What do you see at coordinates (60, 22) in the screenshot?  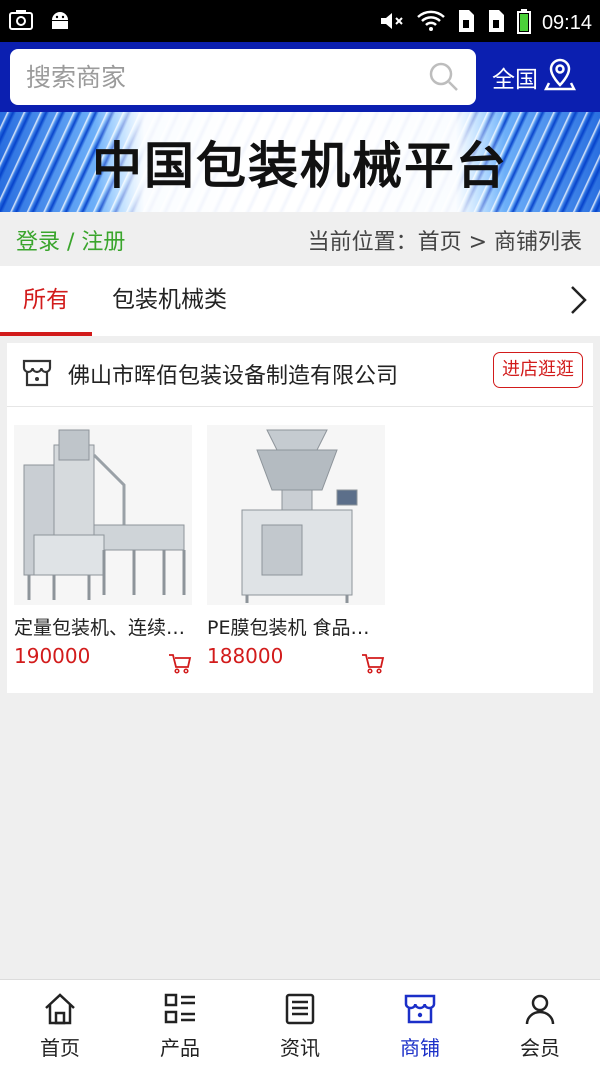 I see `android-icon` at bounding box center [60, 22].